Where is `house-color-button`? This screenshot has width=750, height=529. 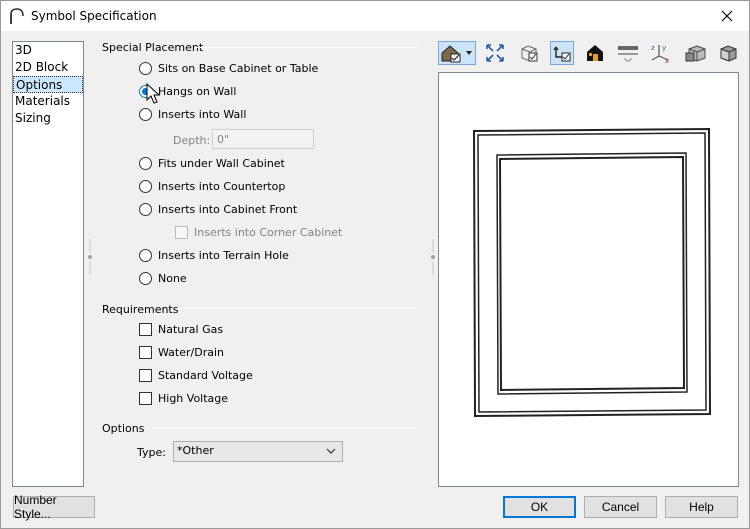
house-color-button is located at coordinates (595, 53).